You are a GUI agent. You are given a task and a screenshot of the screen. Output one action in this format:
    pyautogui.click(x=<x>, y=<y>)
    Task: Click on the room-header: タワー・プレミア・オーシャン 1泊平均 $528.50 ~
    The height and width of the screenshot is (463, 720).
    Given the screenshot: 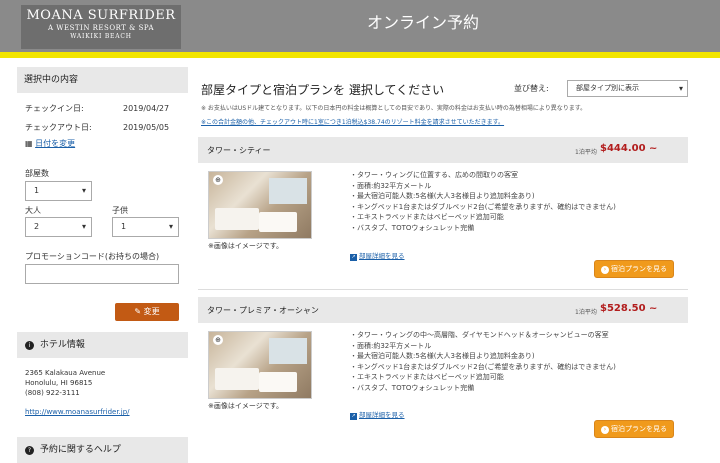 What is the action you would take?
    pyautogui.click(x=443, y=310)
    